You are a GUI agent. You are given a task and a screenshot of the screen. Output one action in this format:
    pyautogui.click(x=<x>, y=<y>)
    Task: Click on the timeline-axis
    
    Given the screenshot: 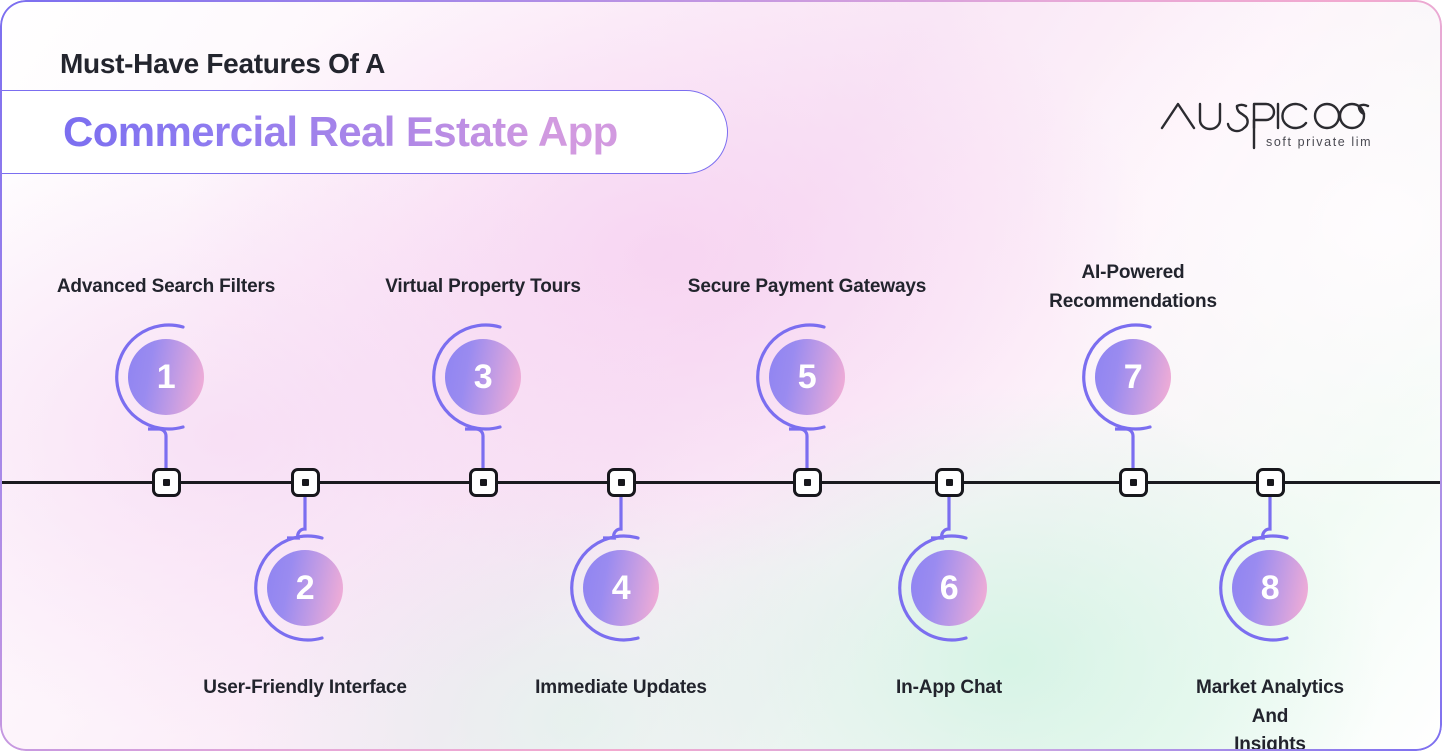 What is the action you would take?
    pyautogui.click(x=721, y=482)
    